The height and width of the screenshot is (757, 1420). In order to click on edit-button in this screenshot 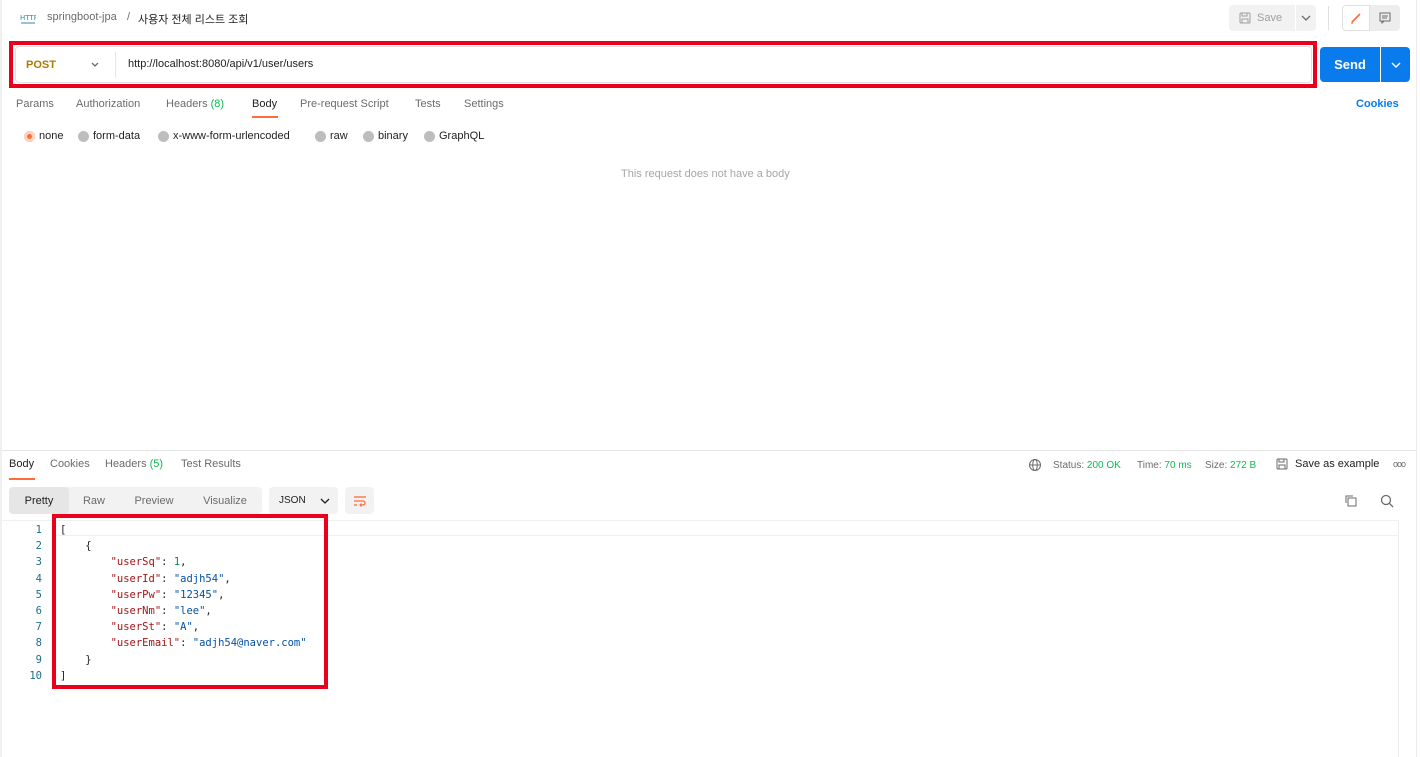, I will do `click(1356, 18)`.